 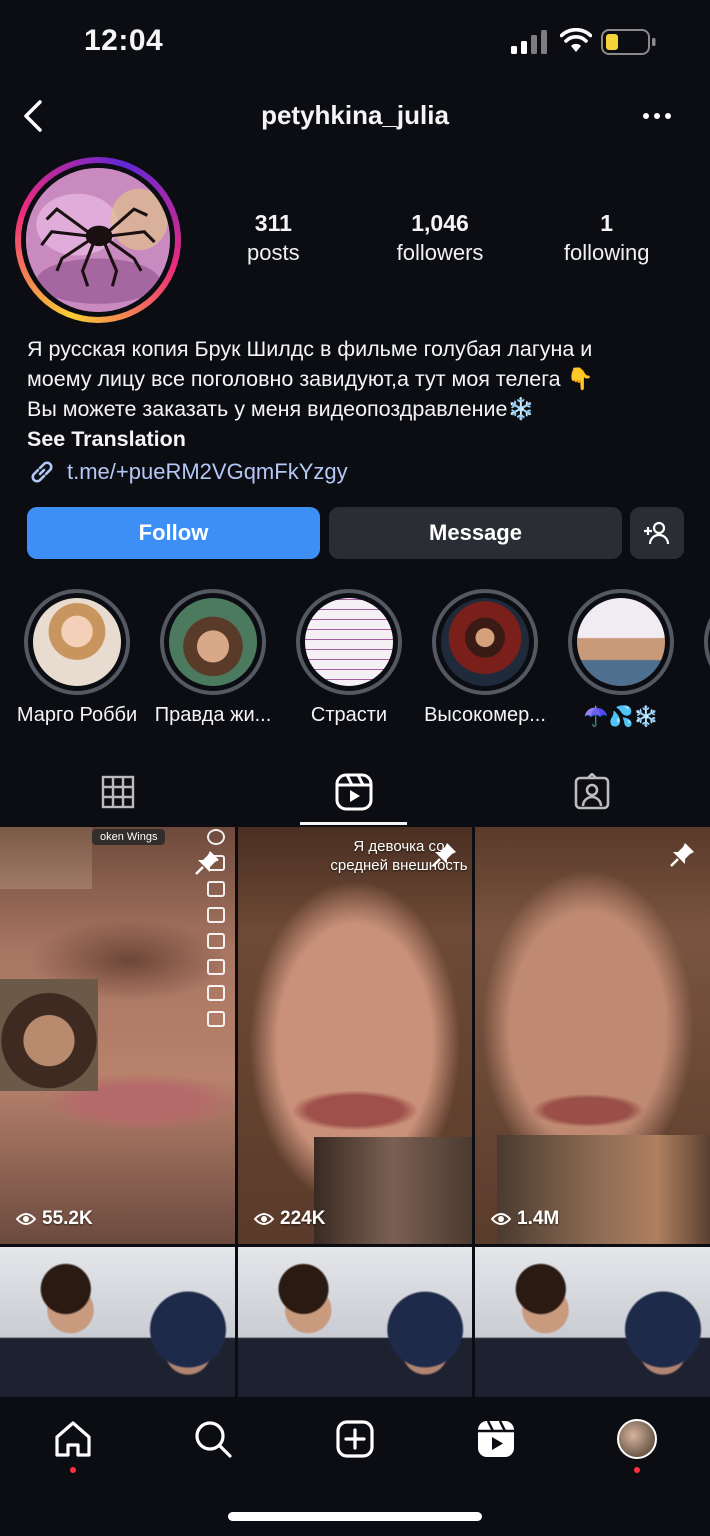 What do you see at coordinates (606, 252) in the screenshot?
I see `stat-label: following` at bounding box center [606, 252].